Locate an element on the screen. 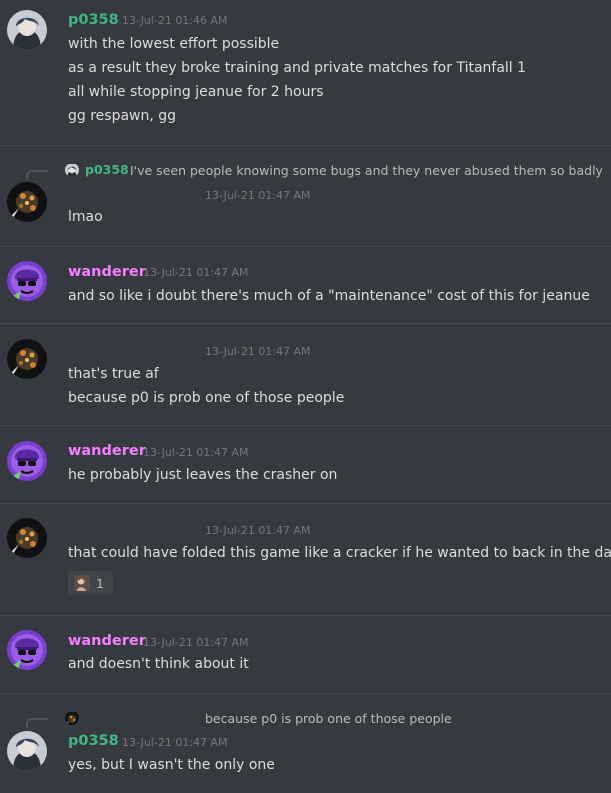 Image resolution: width=611 pixels, height=793 pixels. timestamp: 13-Jul-21 01:46 AM is located at coordinates (175, 20).